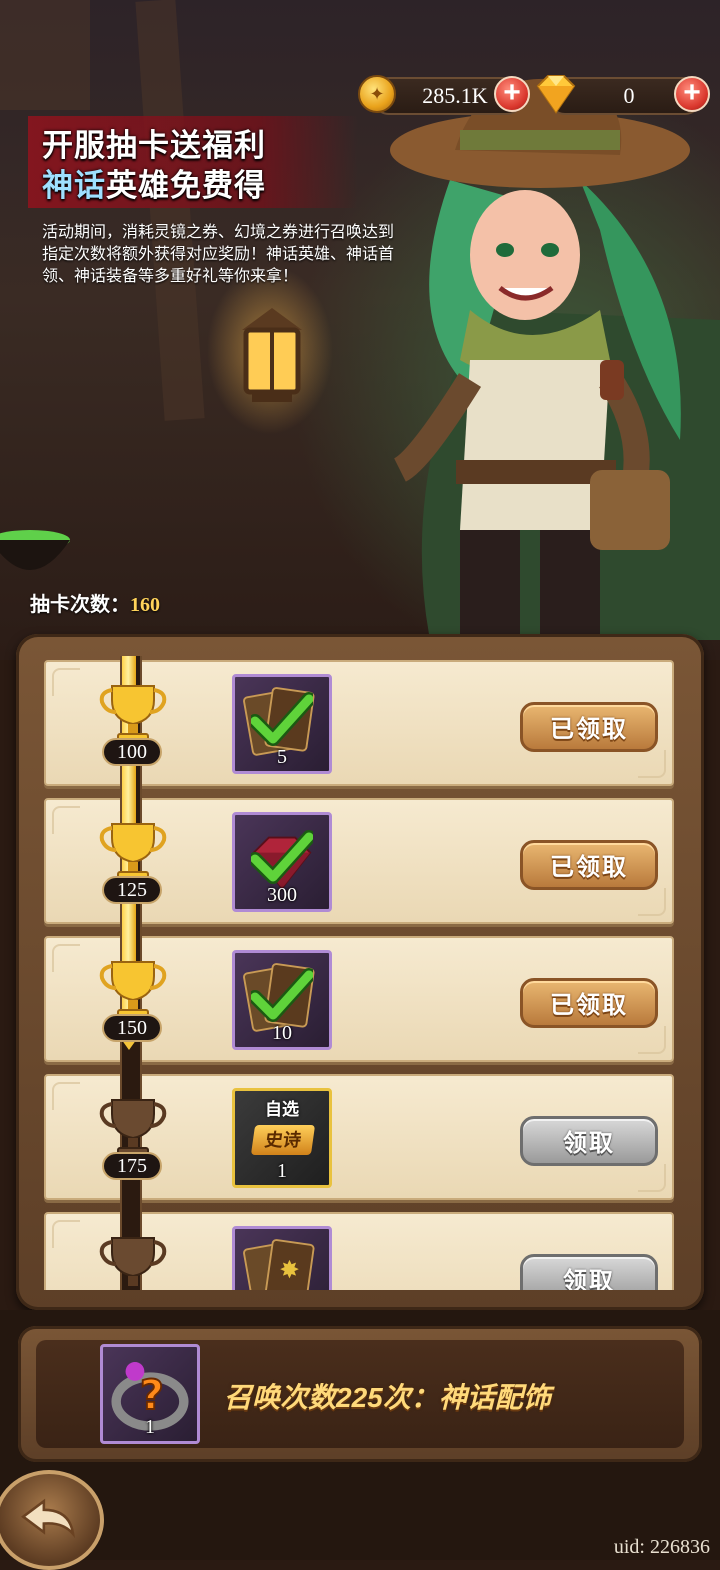 This screenshot has height=1570, width=720. Describe the element at coordinates (272, 355) in the screenshot. I see `lantern-icon` at that location.